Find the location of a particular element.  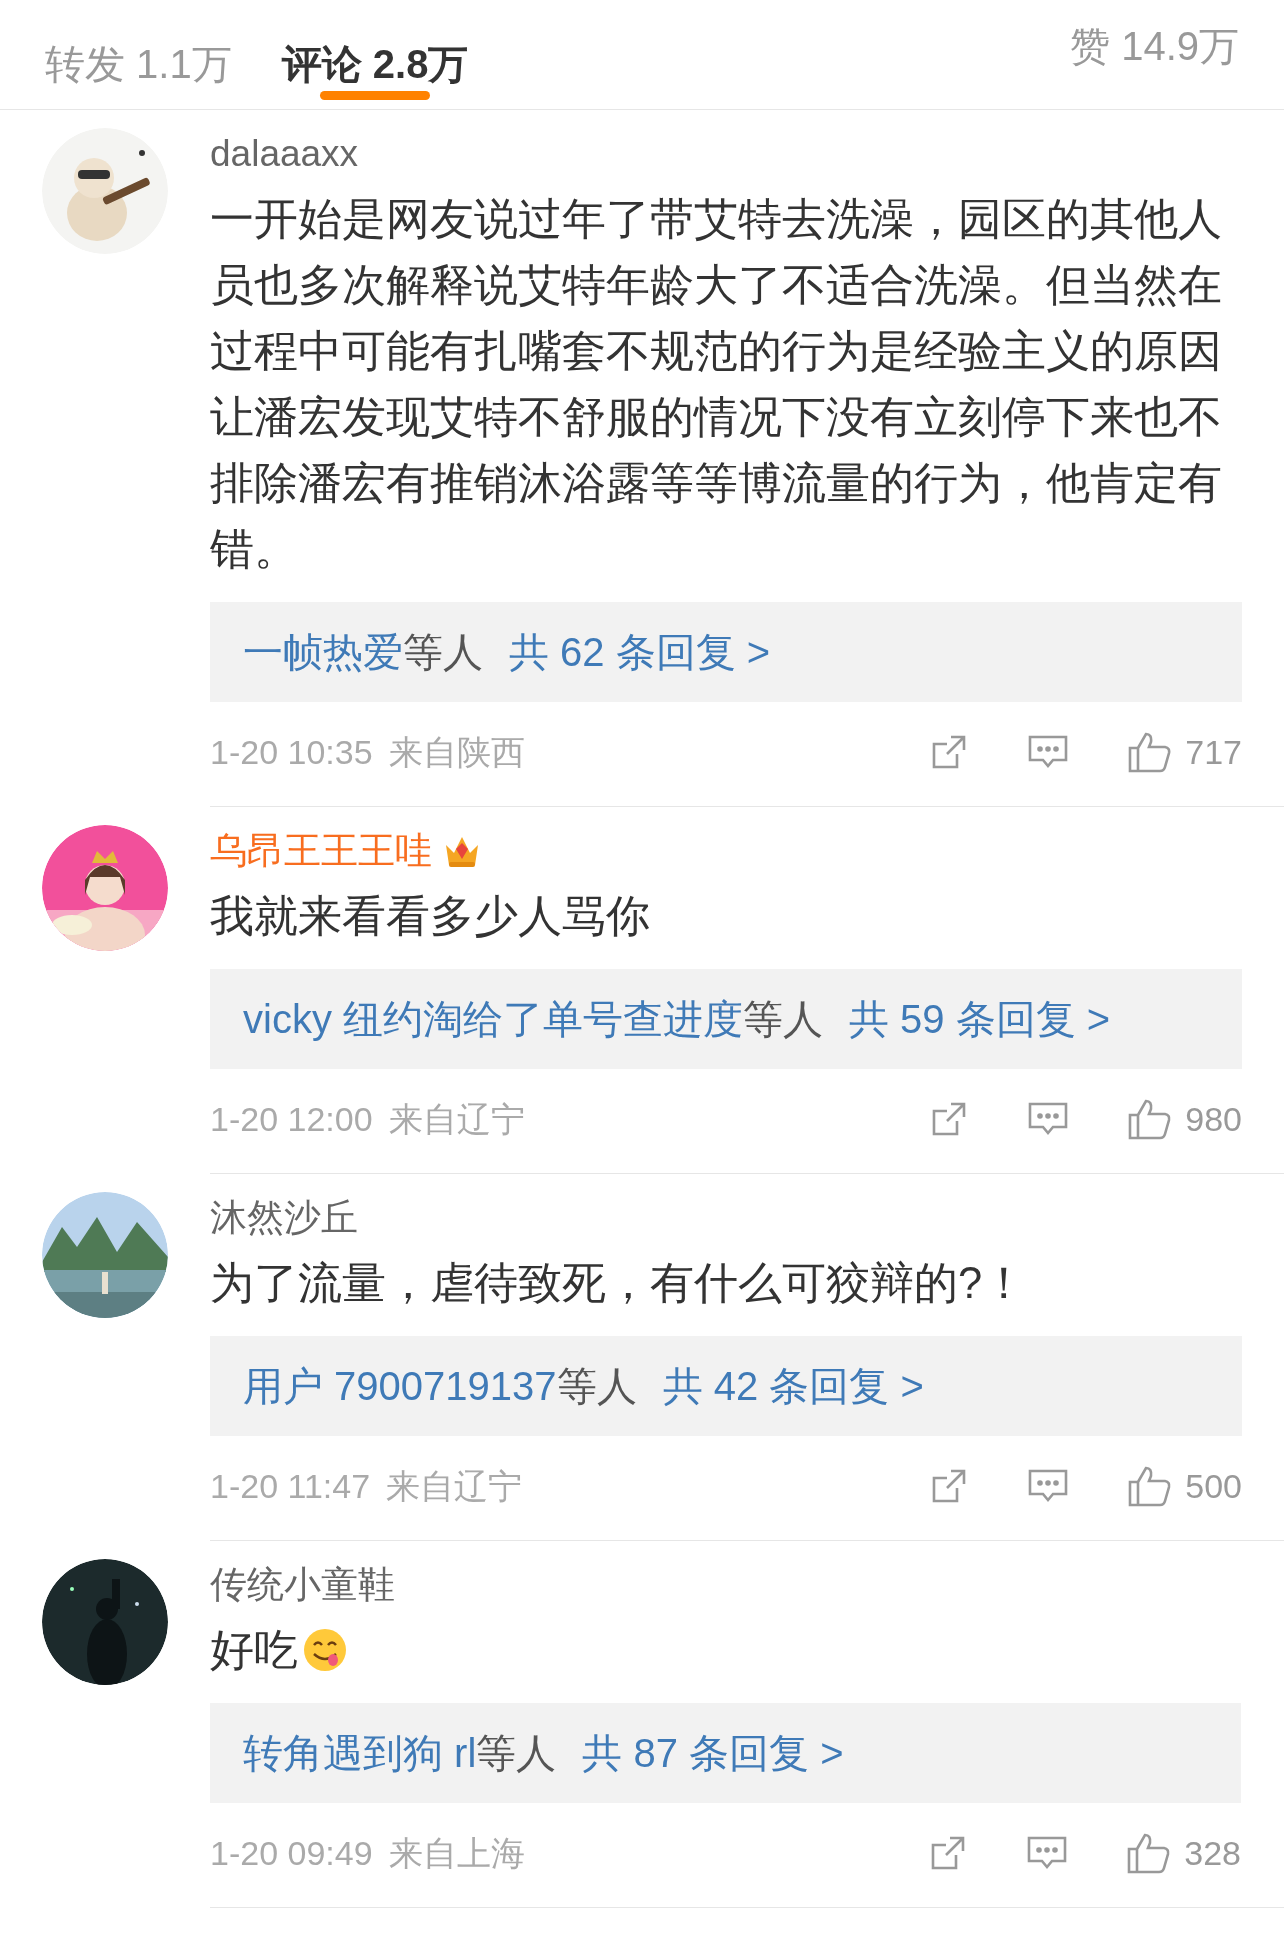

reply-count-link: 共 62 条回复 > is located at coordinates (640, 652).